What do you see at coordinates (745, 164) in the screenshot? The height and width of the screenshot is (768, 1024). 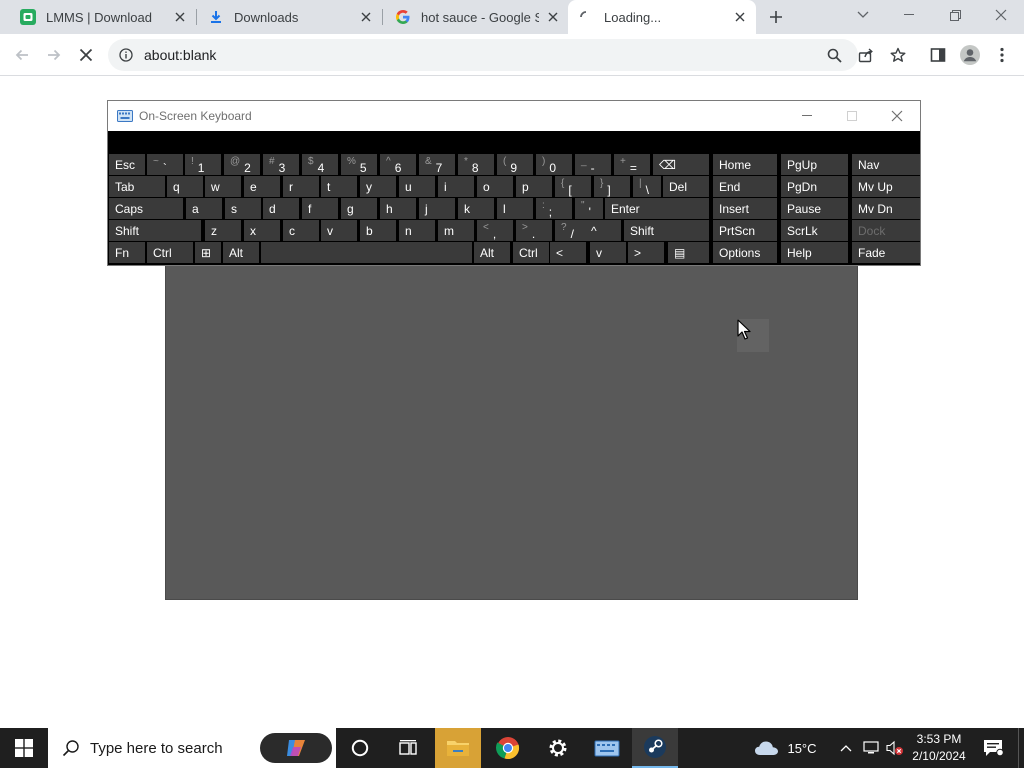 I see `osk-nav-key: Home` at bounding box center [745, 164].